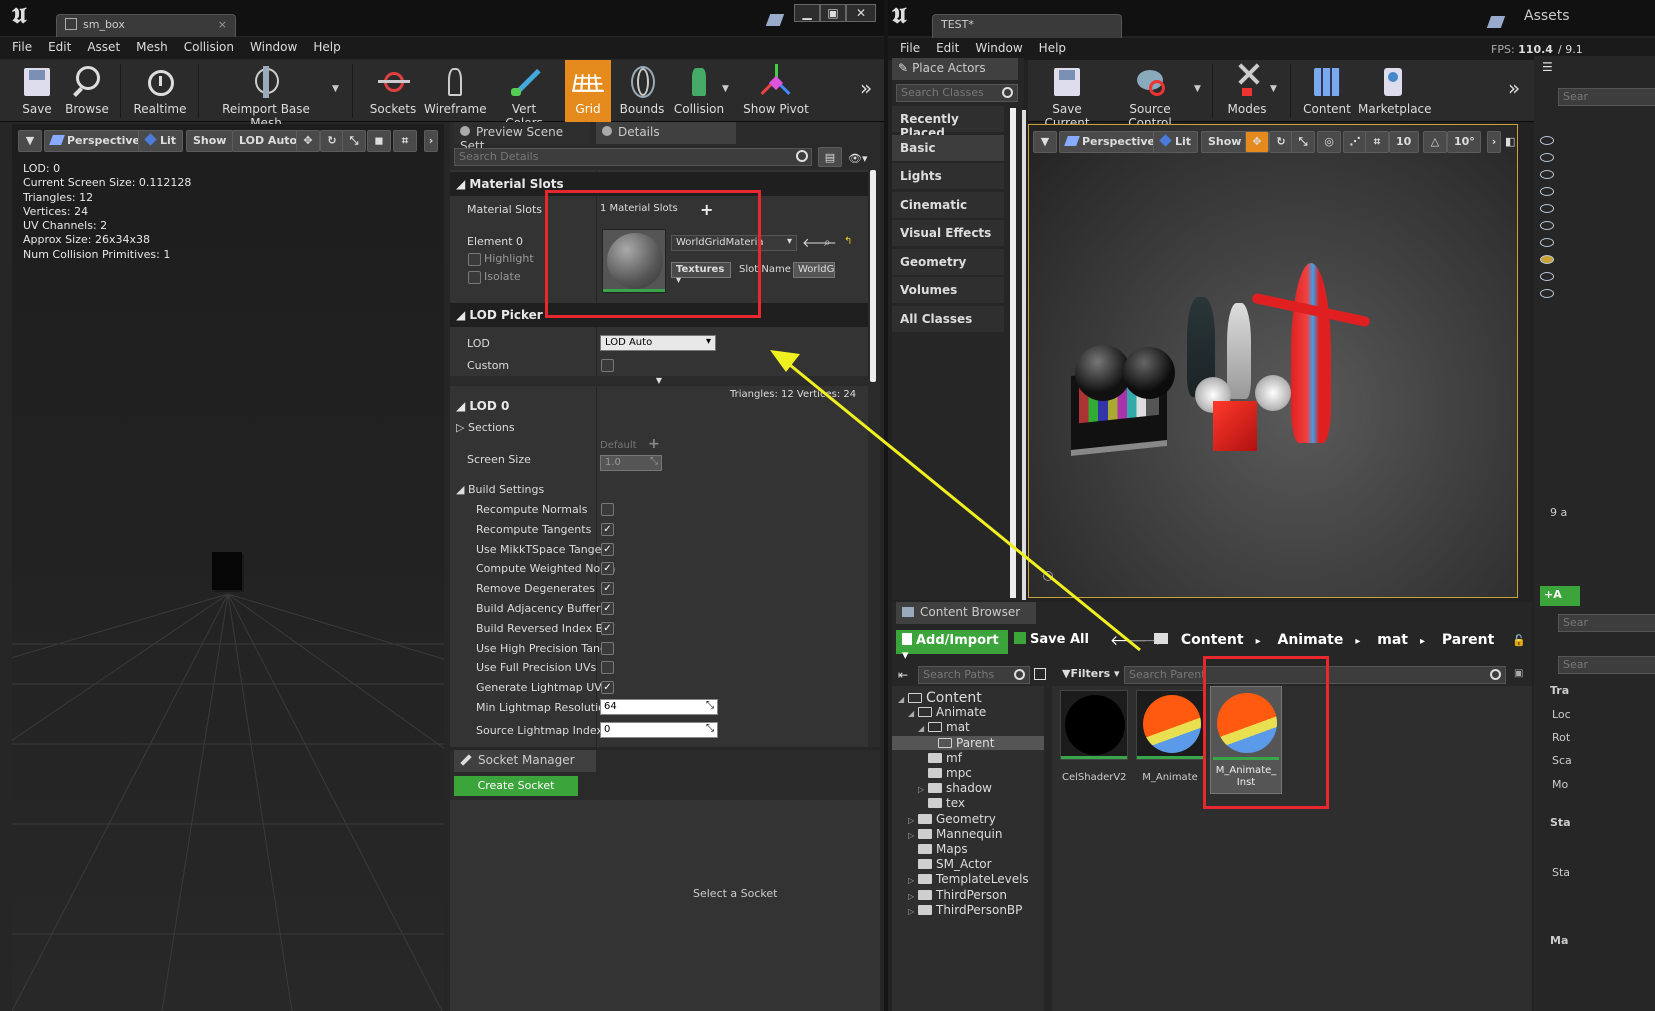  Describe the element at coordinates (146, 26) in the screenshot. I see `document-tab: sm_box ×` at that location.